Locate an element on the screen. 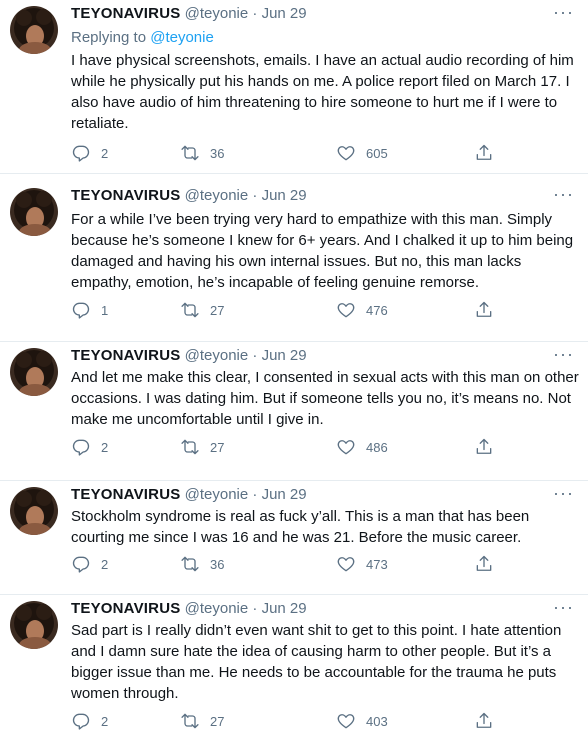 This screenshot has height=738, width=588. tweet-actions: 2 36 473 is located at coordinates (291, 564).